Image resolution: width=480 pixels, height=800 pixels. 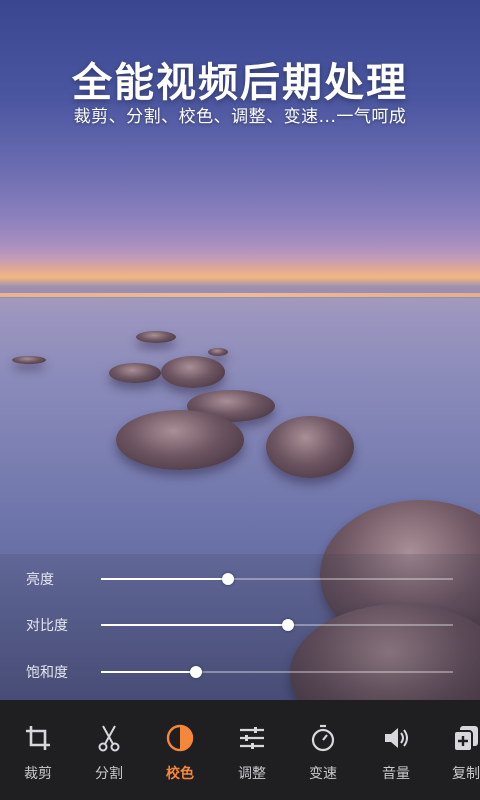 What do you see at coordinates (40, 580) in the screenshot?
I see `brightness-label: 亮度` at bounding box center [40, 580].